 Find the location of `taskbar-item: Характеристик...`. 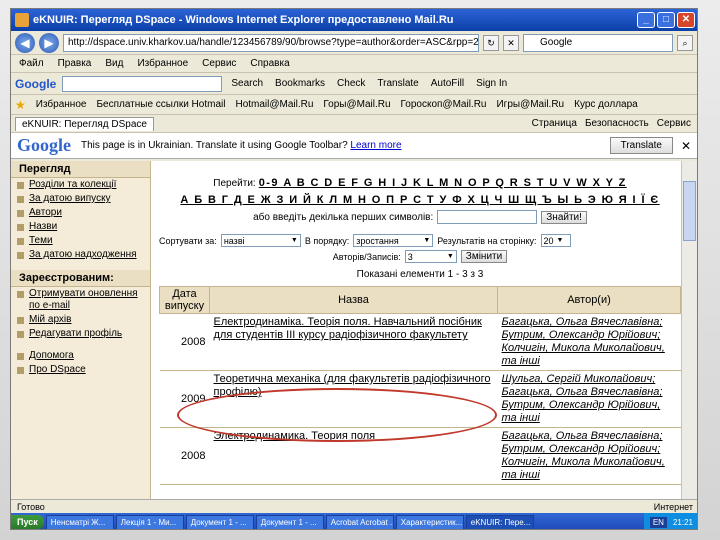

taskbar-item: Характеристик... is located at coordinates (429, 521).